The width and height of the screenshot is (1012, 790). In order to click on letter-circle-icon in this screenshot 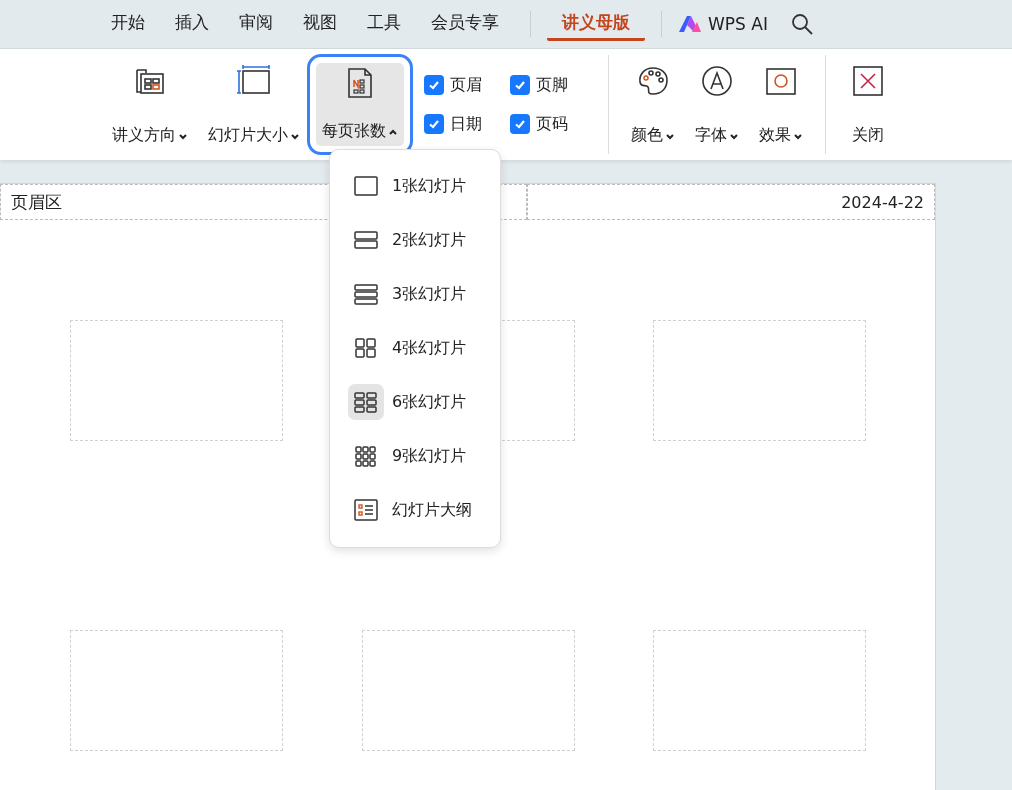, I will do `click(717, 81)`.